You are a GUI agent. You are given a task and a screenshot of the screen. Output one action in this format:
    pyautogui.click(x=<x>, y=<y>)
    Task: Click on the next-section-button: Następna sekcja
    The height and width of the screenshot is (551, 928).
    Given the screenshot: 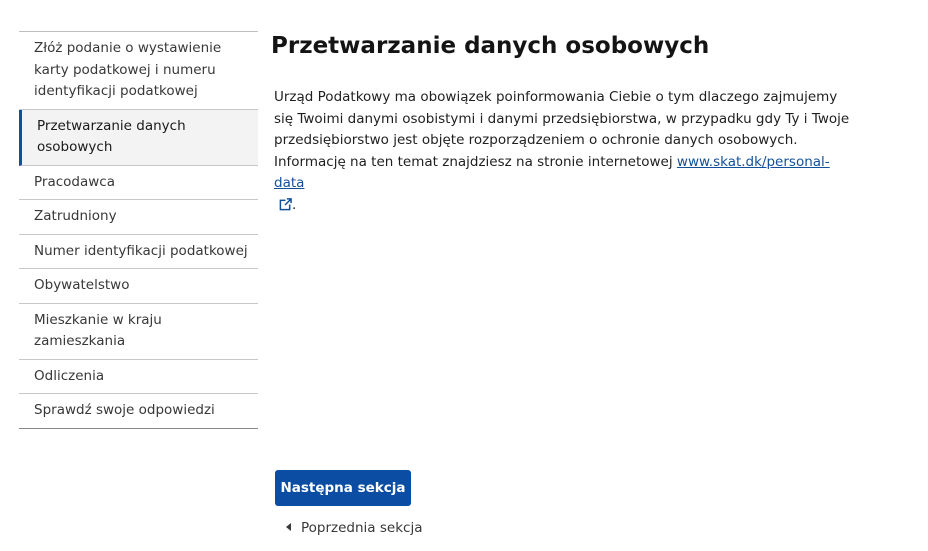 What is the action you would take?
    pyautogui.click(x=343, y=488)
    